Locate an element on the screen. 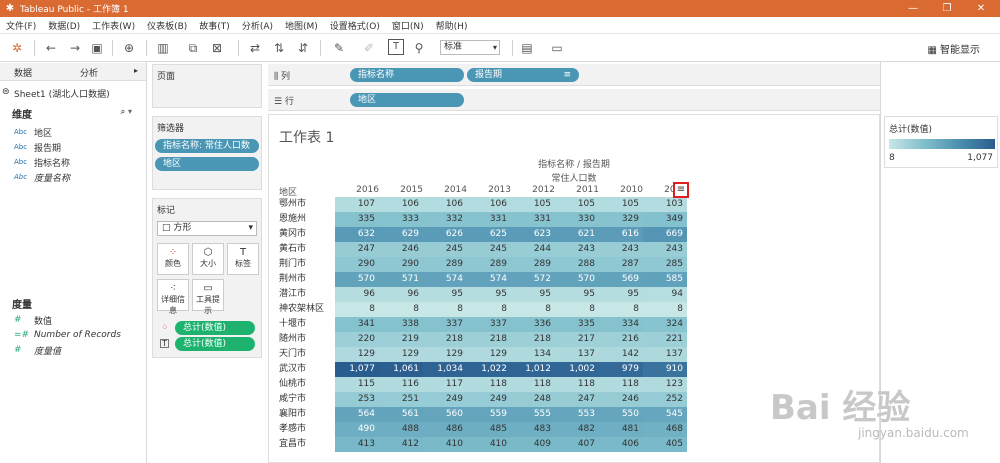  row-label: 孝感市 is located at coordinates (307, 429).